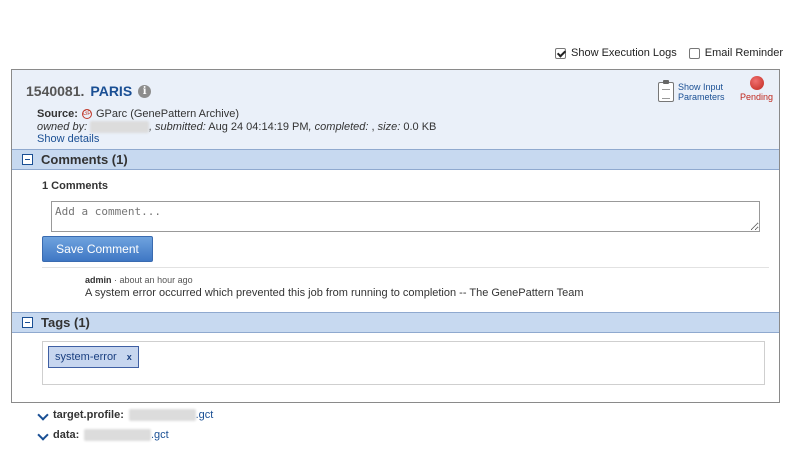  I want to click on owned-by-label: owned by:, so click(62, 127).